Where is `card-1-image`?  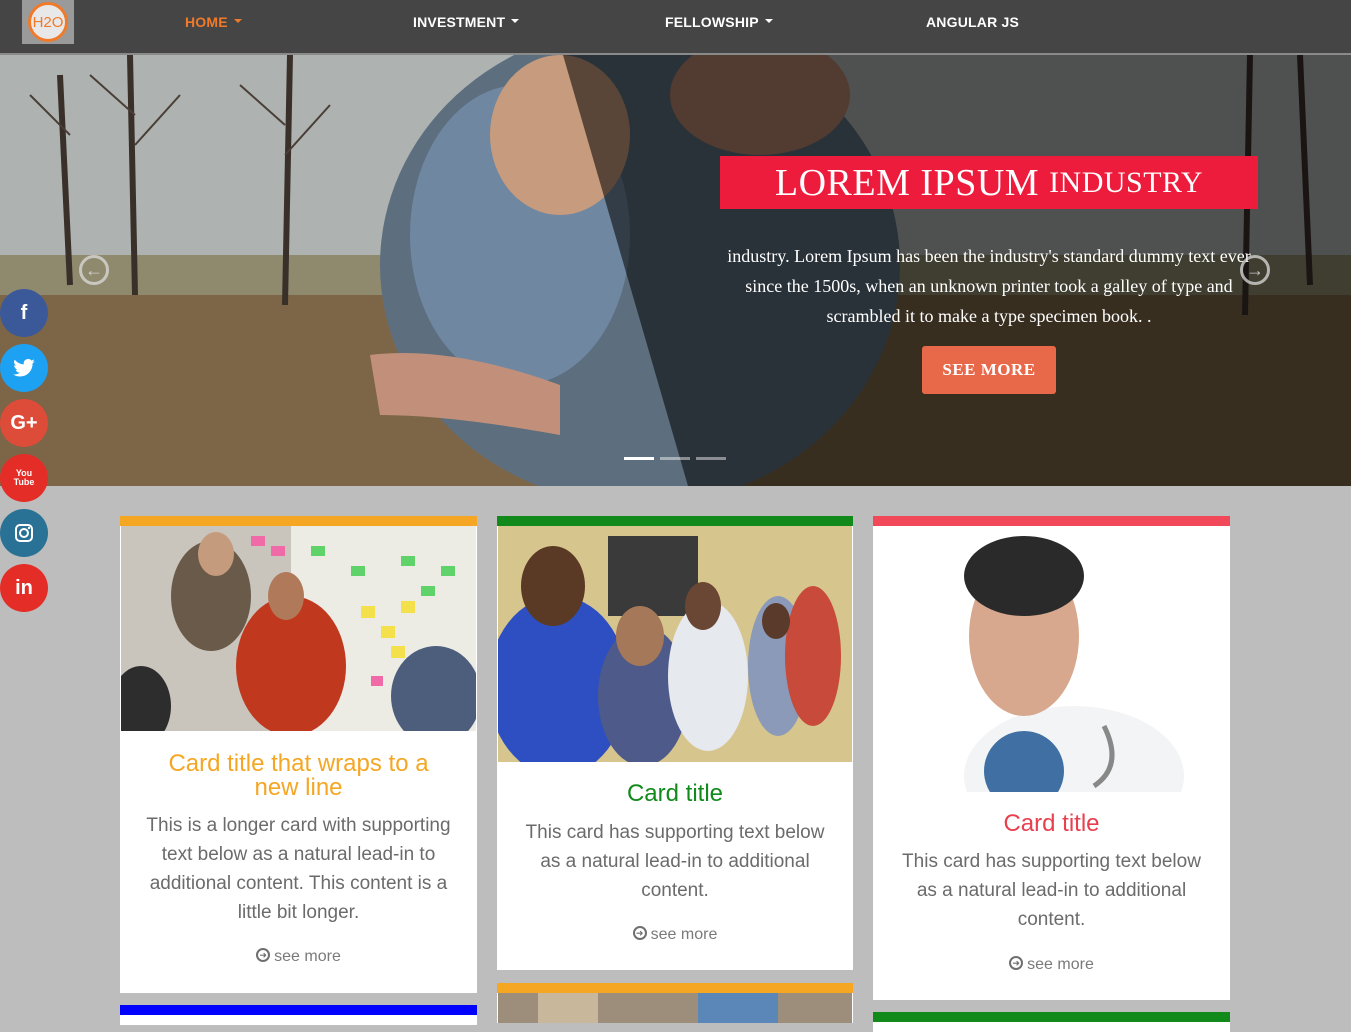
card-1-image is located at coordinates (298, 628).